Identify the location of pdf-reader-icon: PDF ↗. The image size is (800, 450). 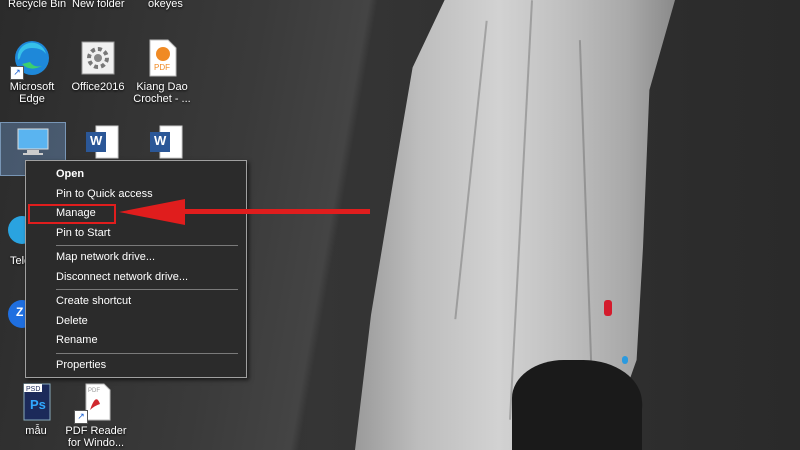
(95, 403).